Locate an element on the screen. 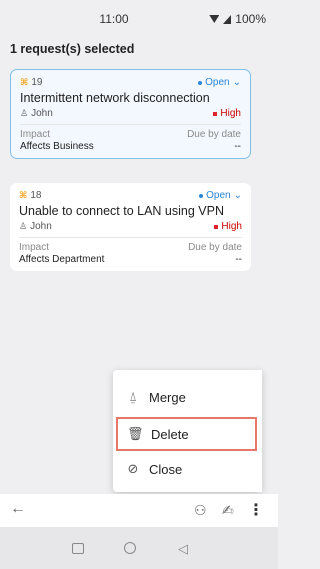 The width and height of the screenshot is (320, 569). edit-sign-icon: ✍ is located at coordinates (228, 510).